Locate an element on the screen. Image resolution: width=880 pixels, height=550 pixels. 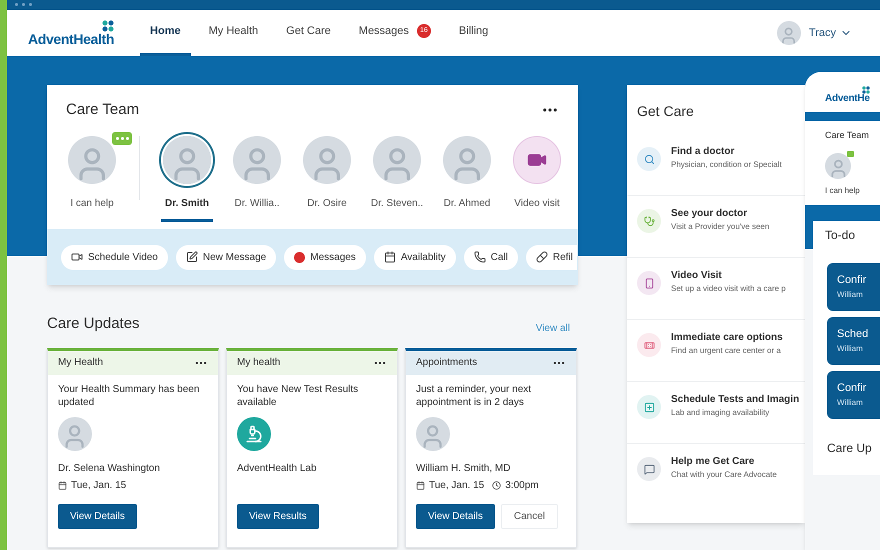
option-title: Schedule Tests and Imagin is located at coordinates (735, 400).